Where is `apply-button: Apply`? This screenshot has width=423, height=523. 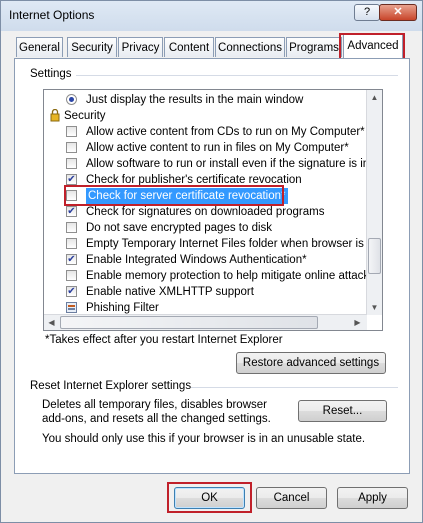 apply-button: Apply is located at coordinates (372, 498).